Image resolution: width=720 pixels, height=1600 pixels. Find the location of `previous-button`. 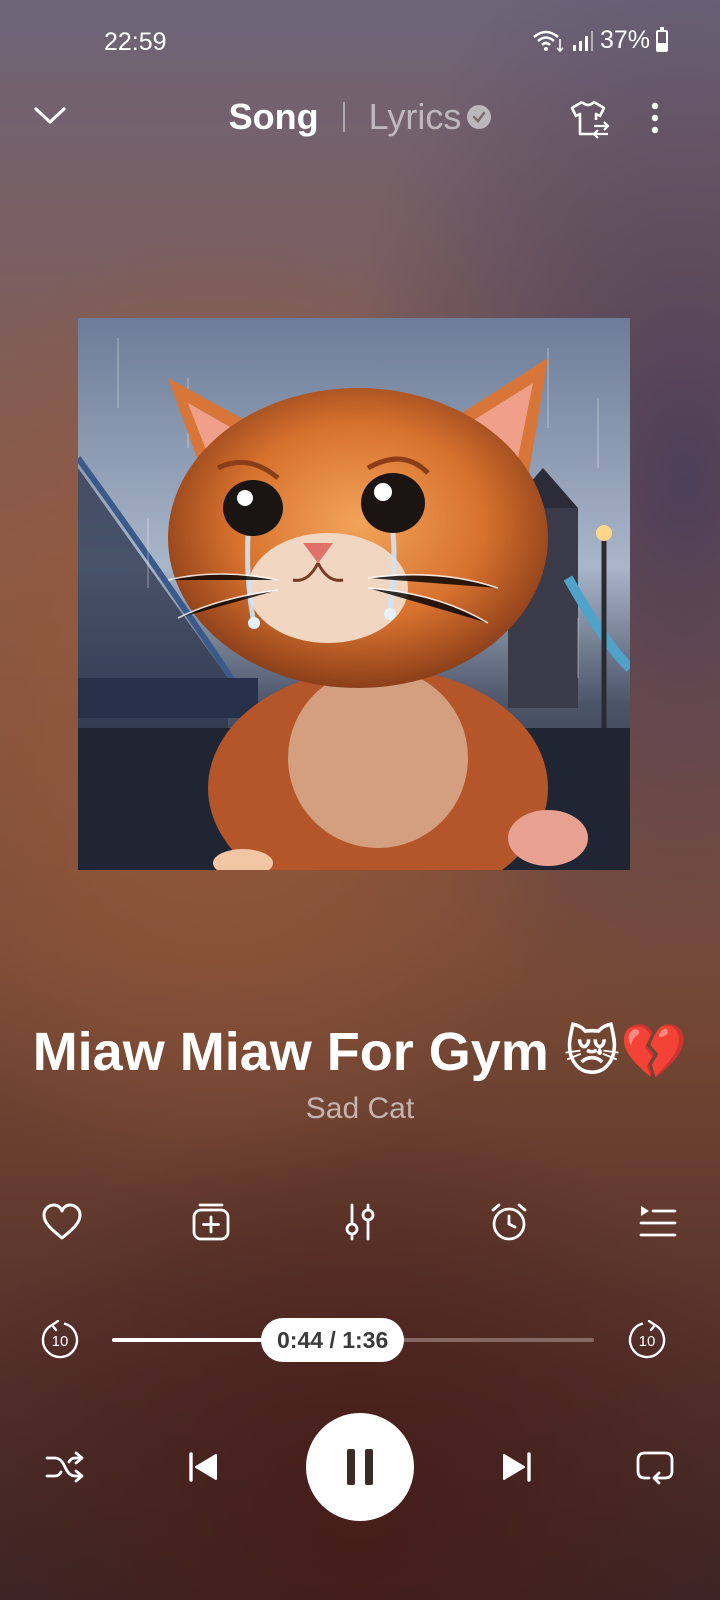

previous-button is located at coordinates (203, 1467).